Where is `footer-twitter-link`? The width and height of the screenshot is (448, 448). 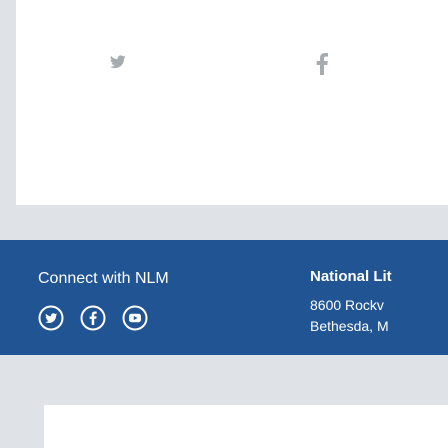 footer-twitter-link is located at coordinates (51, 318).